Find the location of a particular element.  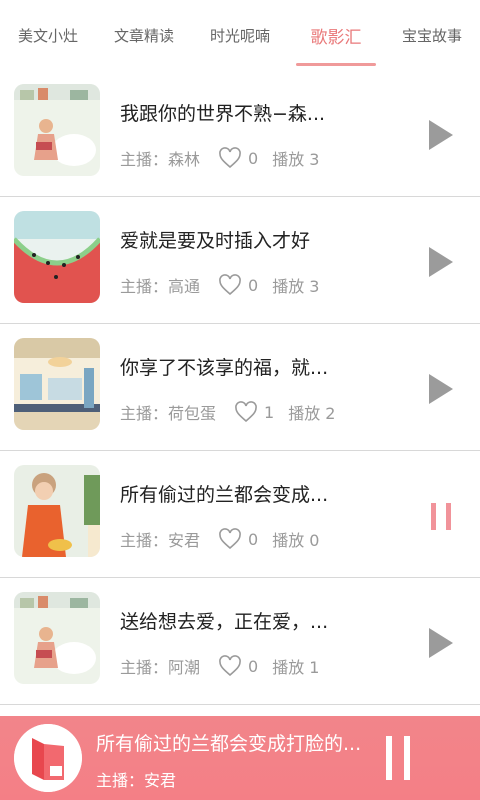

play-count: 播放 2 is located at coordinates (312, 413).